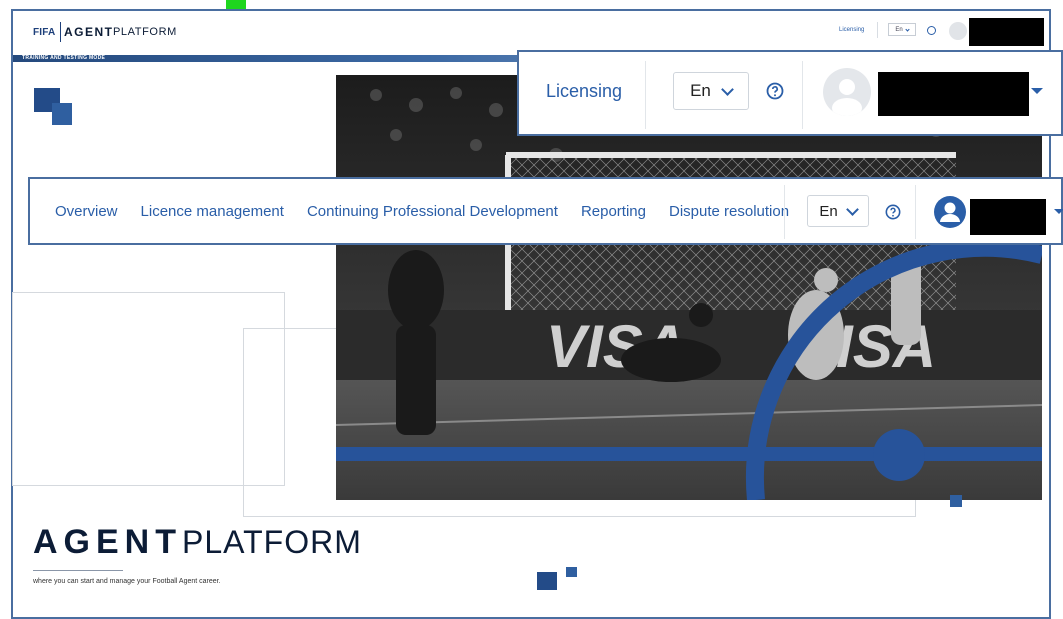 Image resolution: width=1063 pixels, height=619 pixels. Describe the element at coordinates (145, 32) in the screenshot. I see `logo-platform-text: PLATFORM` at that location.